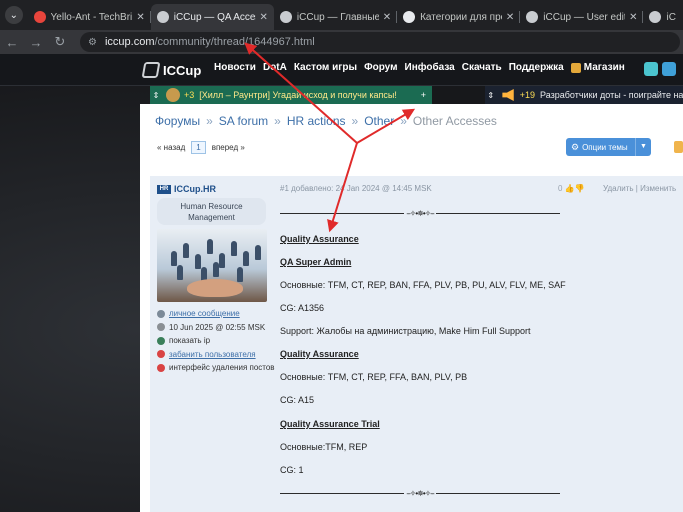  I want to click on site-logo: ICCup, so click(171, 70).